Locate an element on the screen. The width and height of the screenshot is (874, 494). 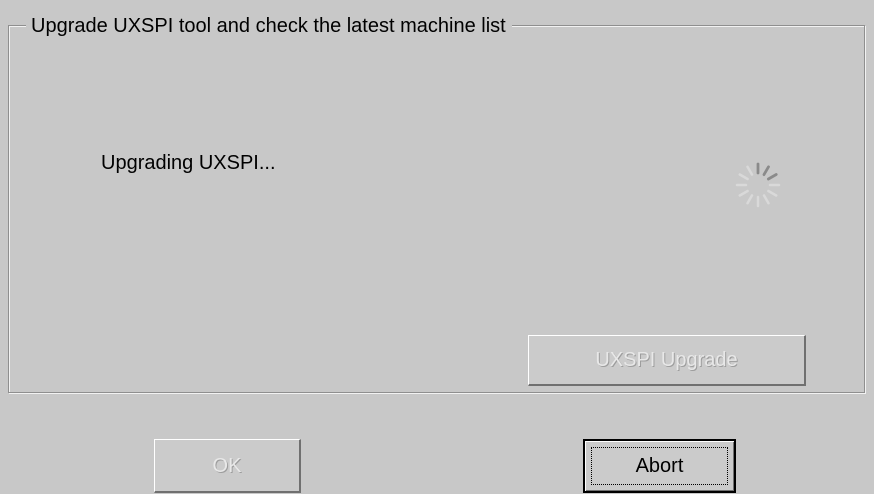
uxspi-upgrade-button: UXSPI Upgrade is located at coordinates (667, 360).